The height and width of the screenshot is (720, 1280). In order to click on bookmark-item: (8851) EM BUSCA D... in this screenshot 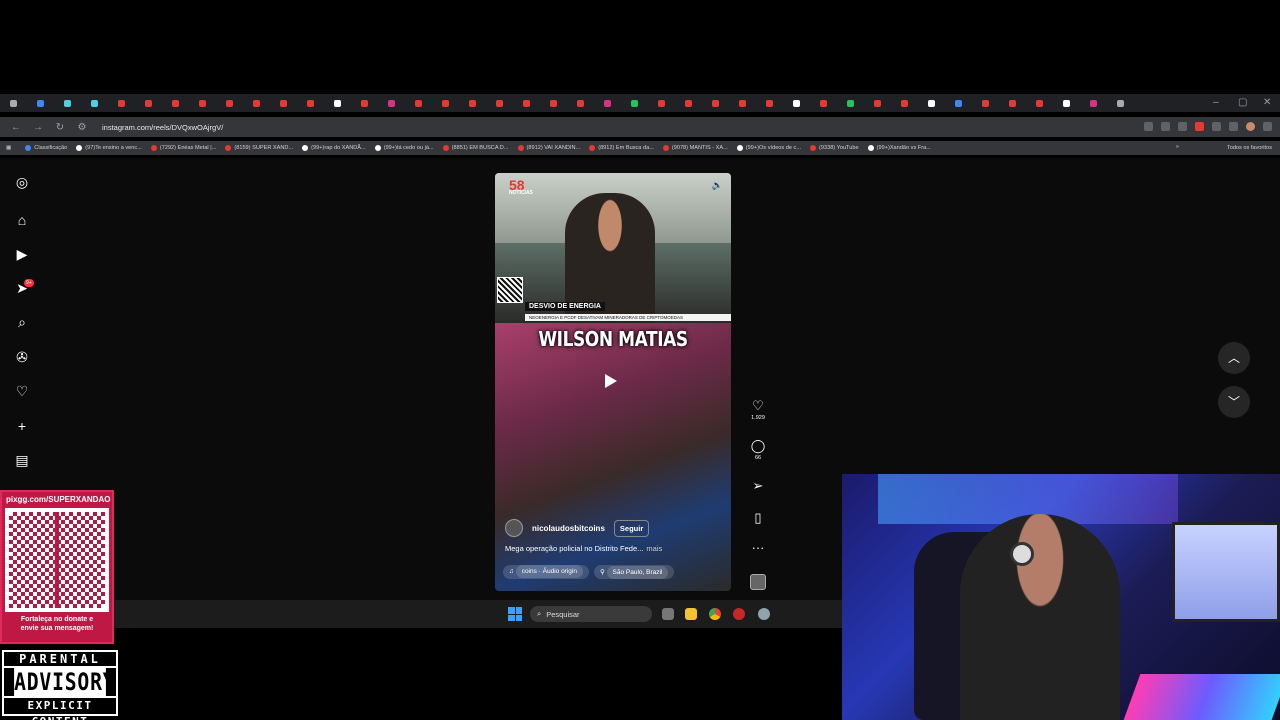, I will do `click(475, 148)`.